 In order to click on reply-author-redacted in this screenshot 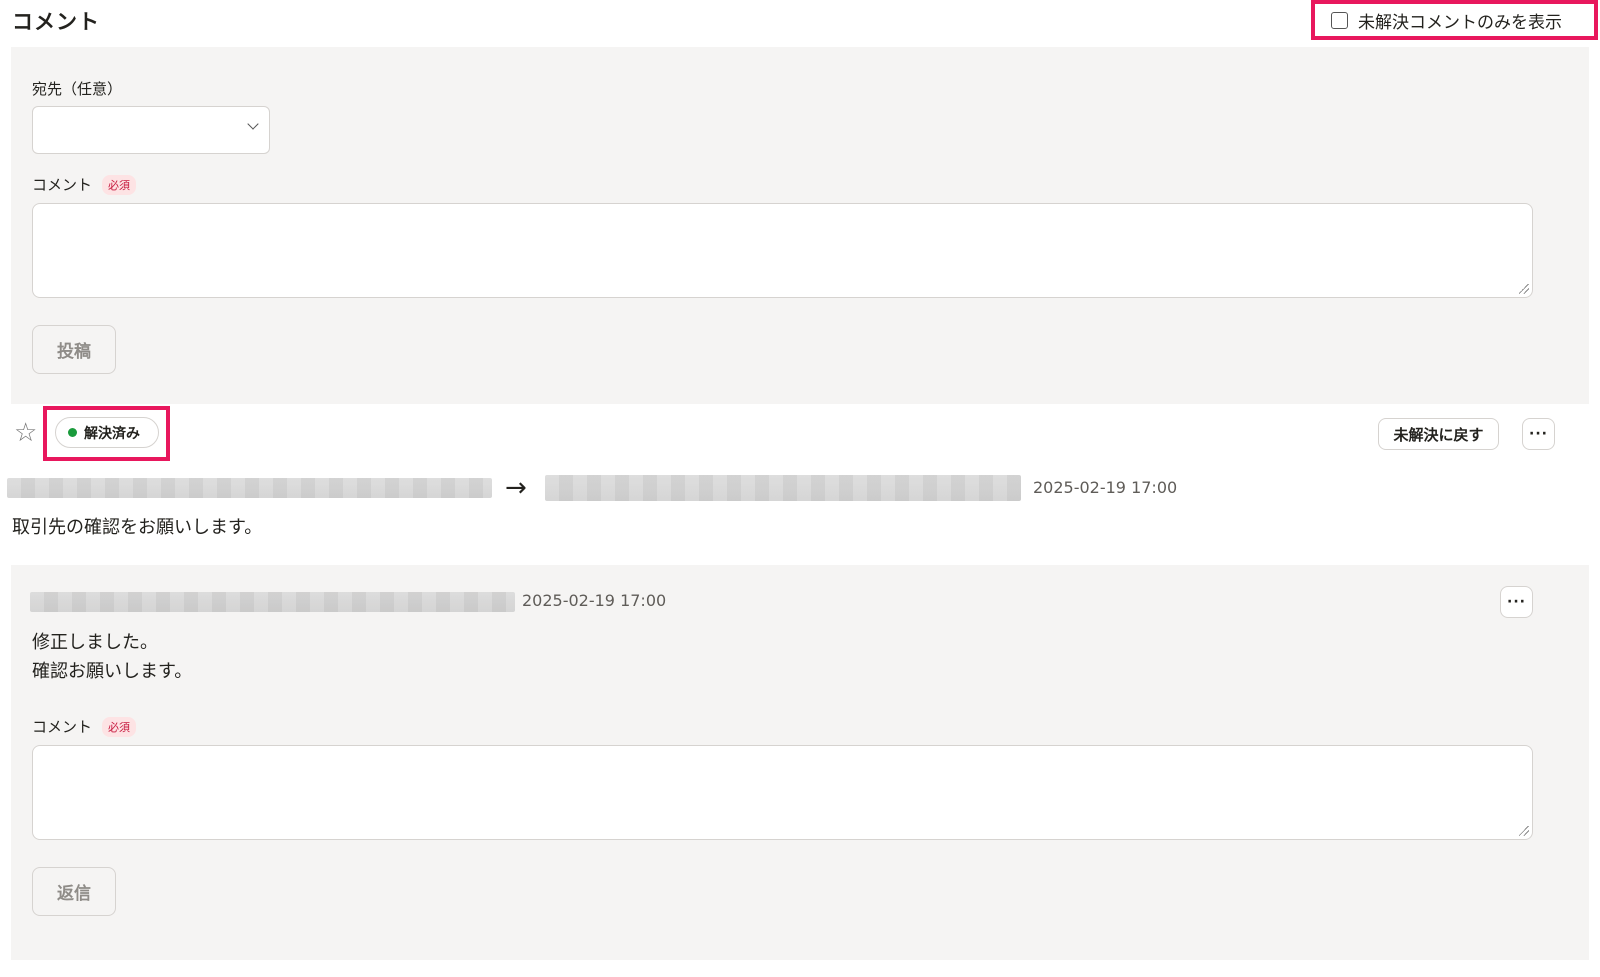, I will do `click(272, 602)`.